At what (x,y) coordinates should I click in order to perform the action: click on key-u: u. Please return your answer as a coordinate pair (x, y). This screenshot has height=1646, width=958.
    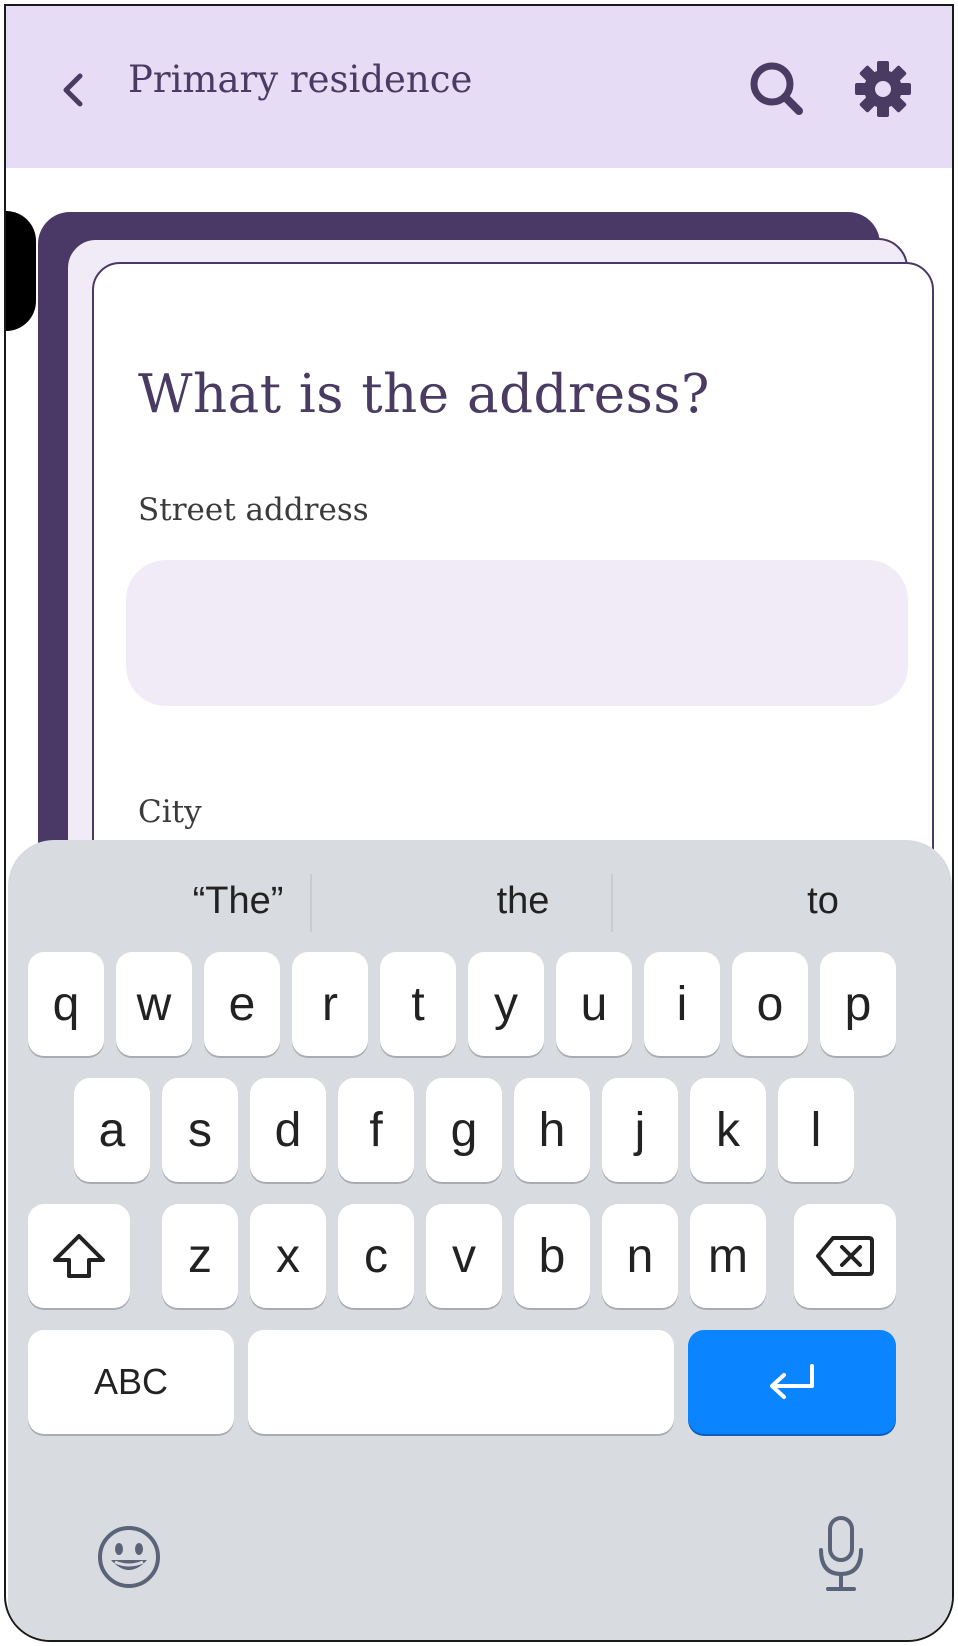
    Looking at the image, I should click on (594, 1004).